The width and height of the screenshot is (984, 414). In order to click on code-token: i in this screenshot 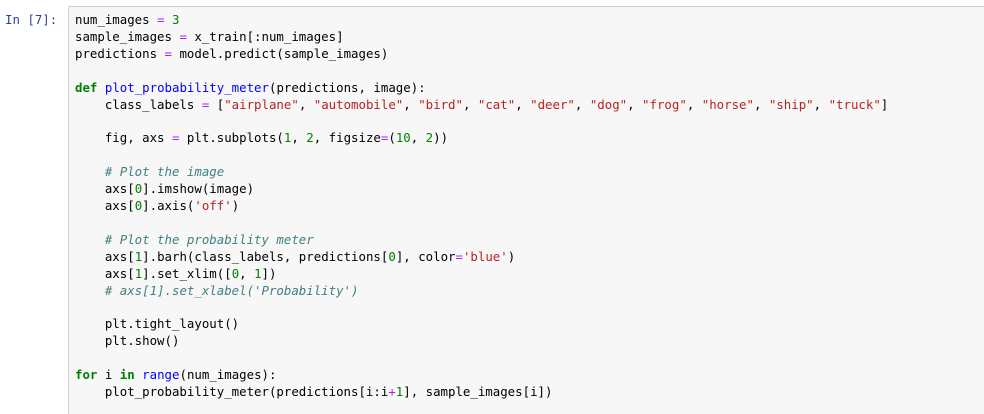, I will do `click(108, 375)`.